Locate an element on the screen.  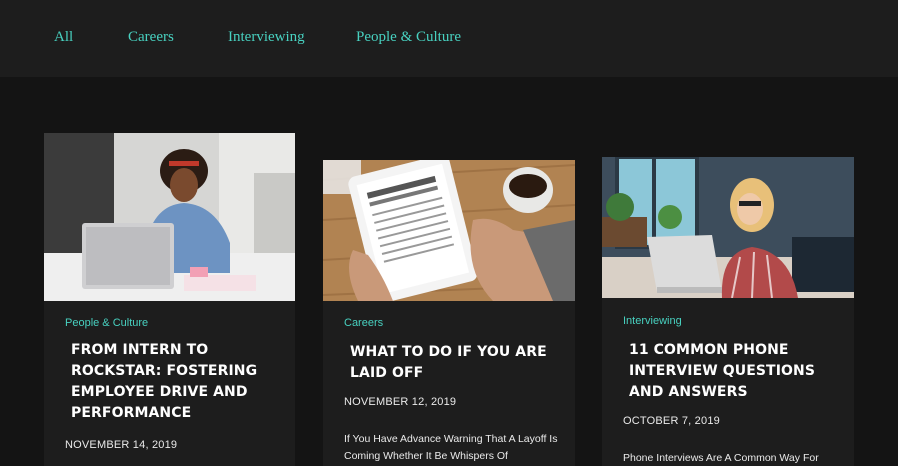
post-image-termination-form is located at coordinates (449, 230).